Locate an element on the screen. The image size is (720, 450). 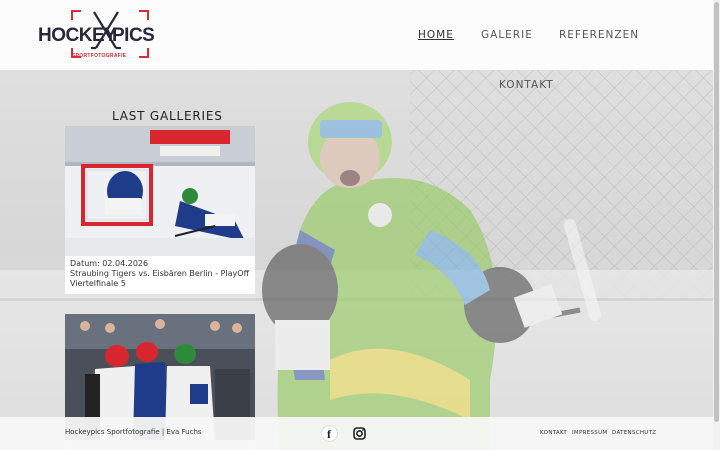
last-galleries-title: LAST GALLERIES is located at coordinates (167, 116).